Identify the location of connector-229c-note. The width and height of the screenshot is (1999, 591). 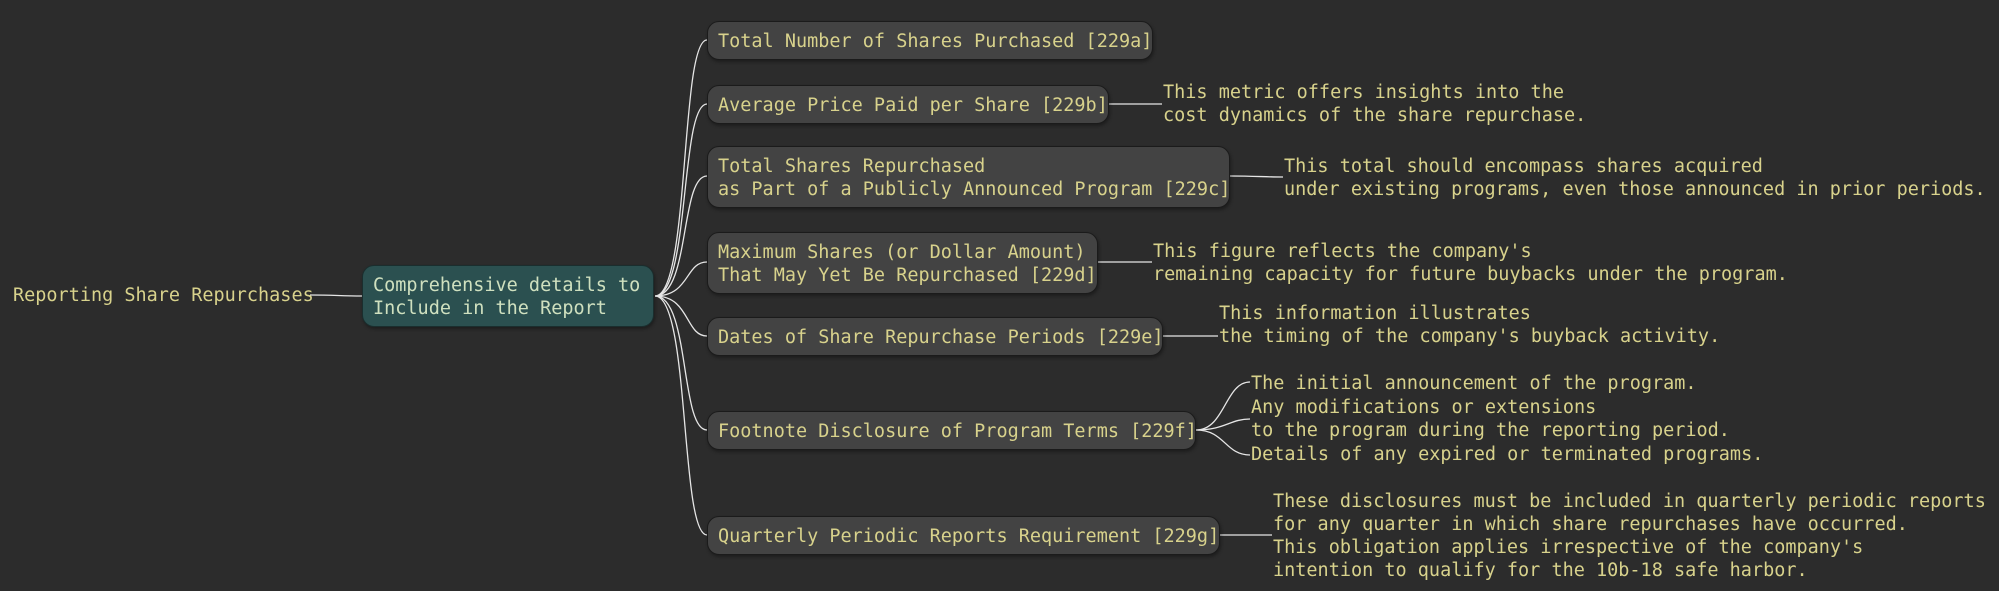
(1256, 176).